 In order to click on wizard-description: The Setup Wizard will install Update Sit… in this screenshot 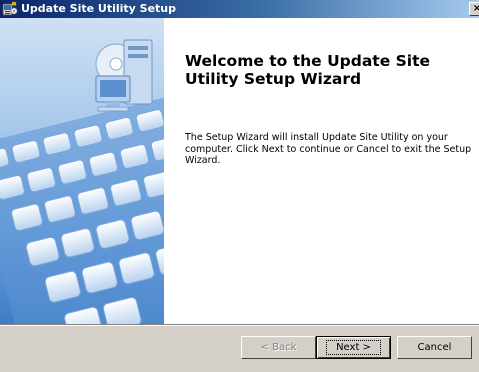, I will do `click(328, 149)`.